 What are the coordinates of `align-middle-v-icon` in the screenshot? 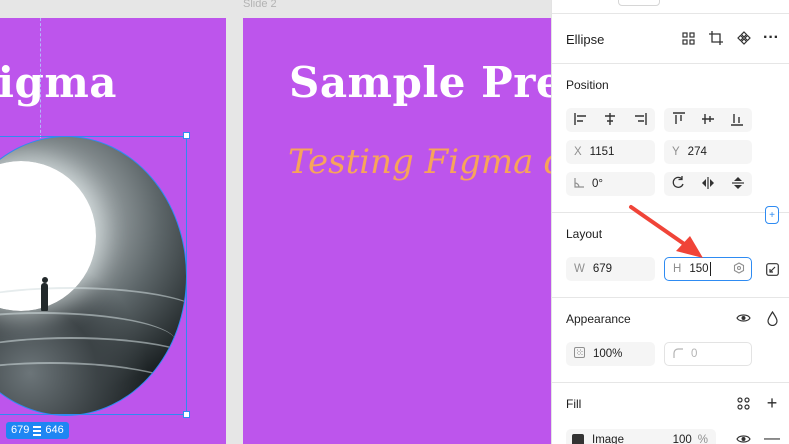 It's located at (707, 120).